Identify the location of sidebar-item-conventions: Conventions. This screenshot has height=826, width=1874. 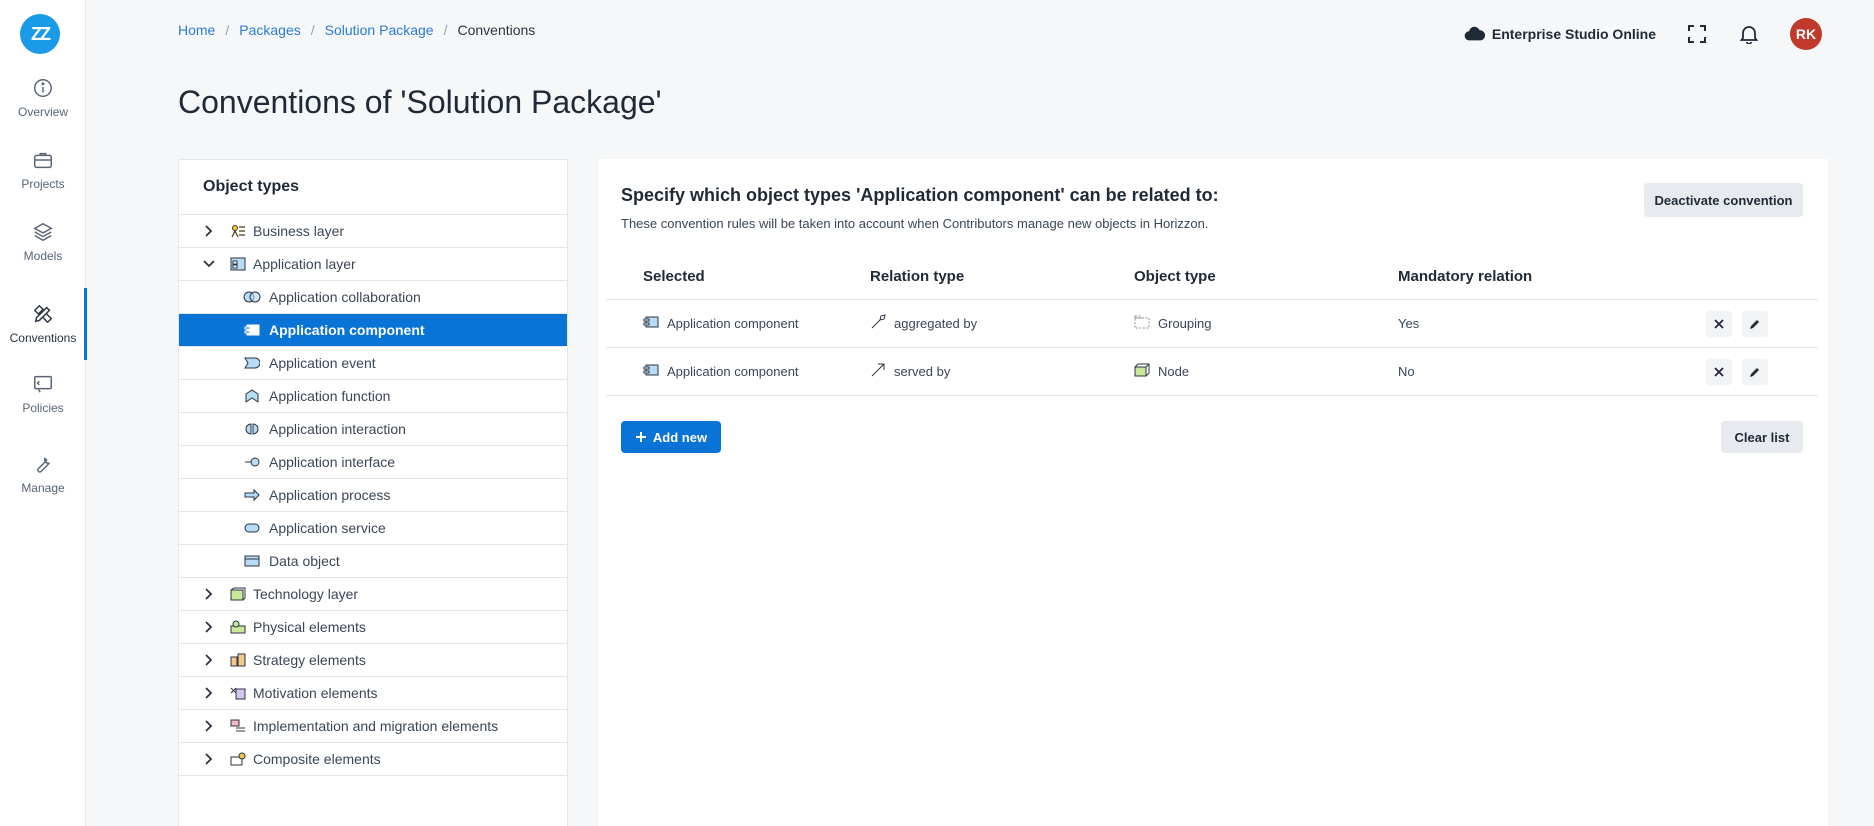
(43, 324).